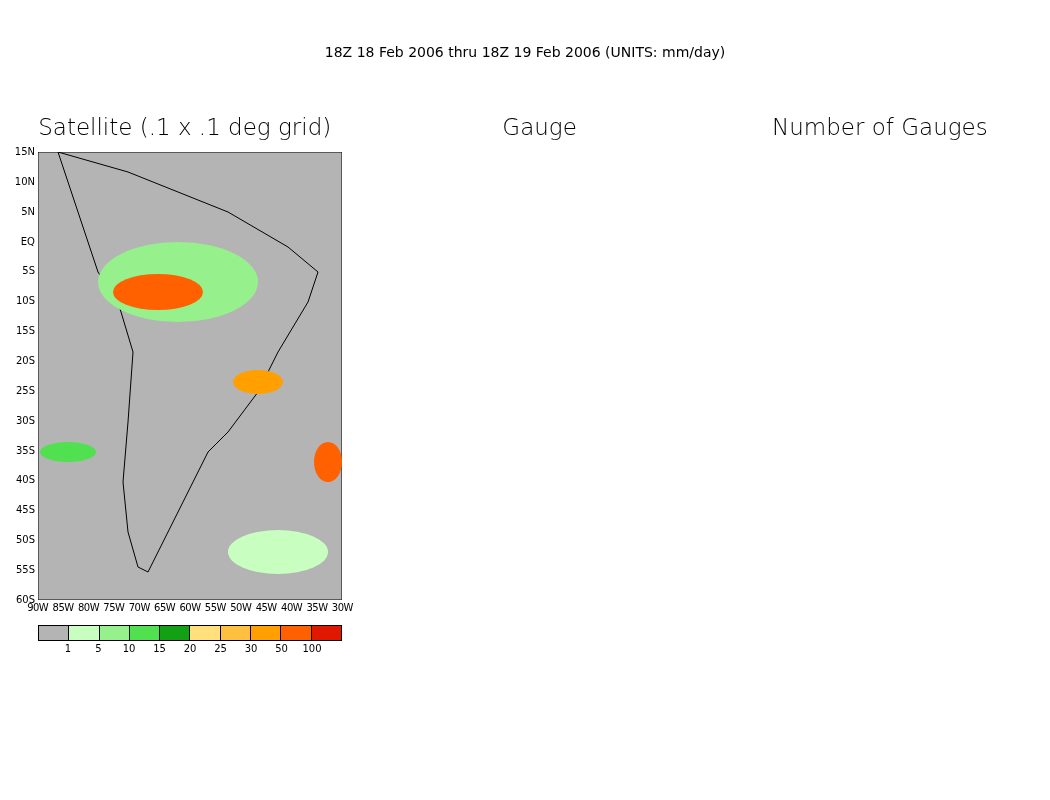 The height and width of the screenshot is (800, 1050). What do you see at coordinates (27, 241) in the screenshot?
I see `latitude-label: EQ` at bounding box center [27, 241].